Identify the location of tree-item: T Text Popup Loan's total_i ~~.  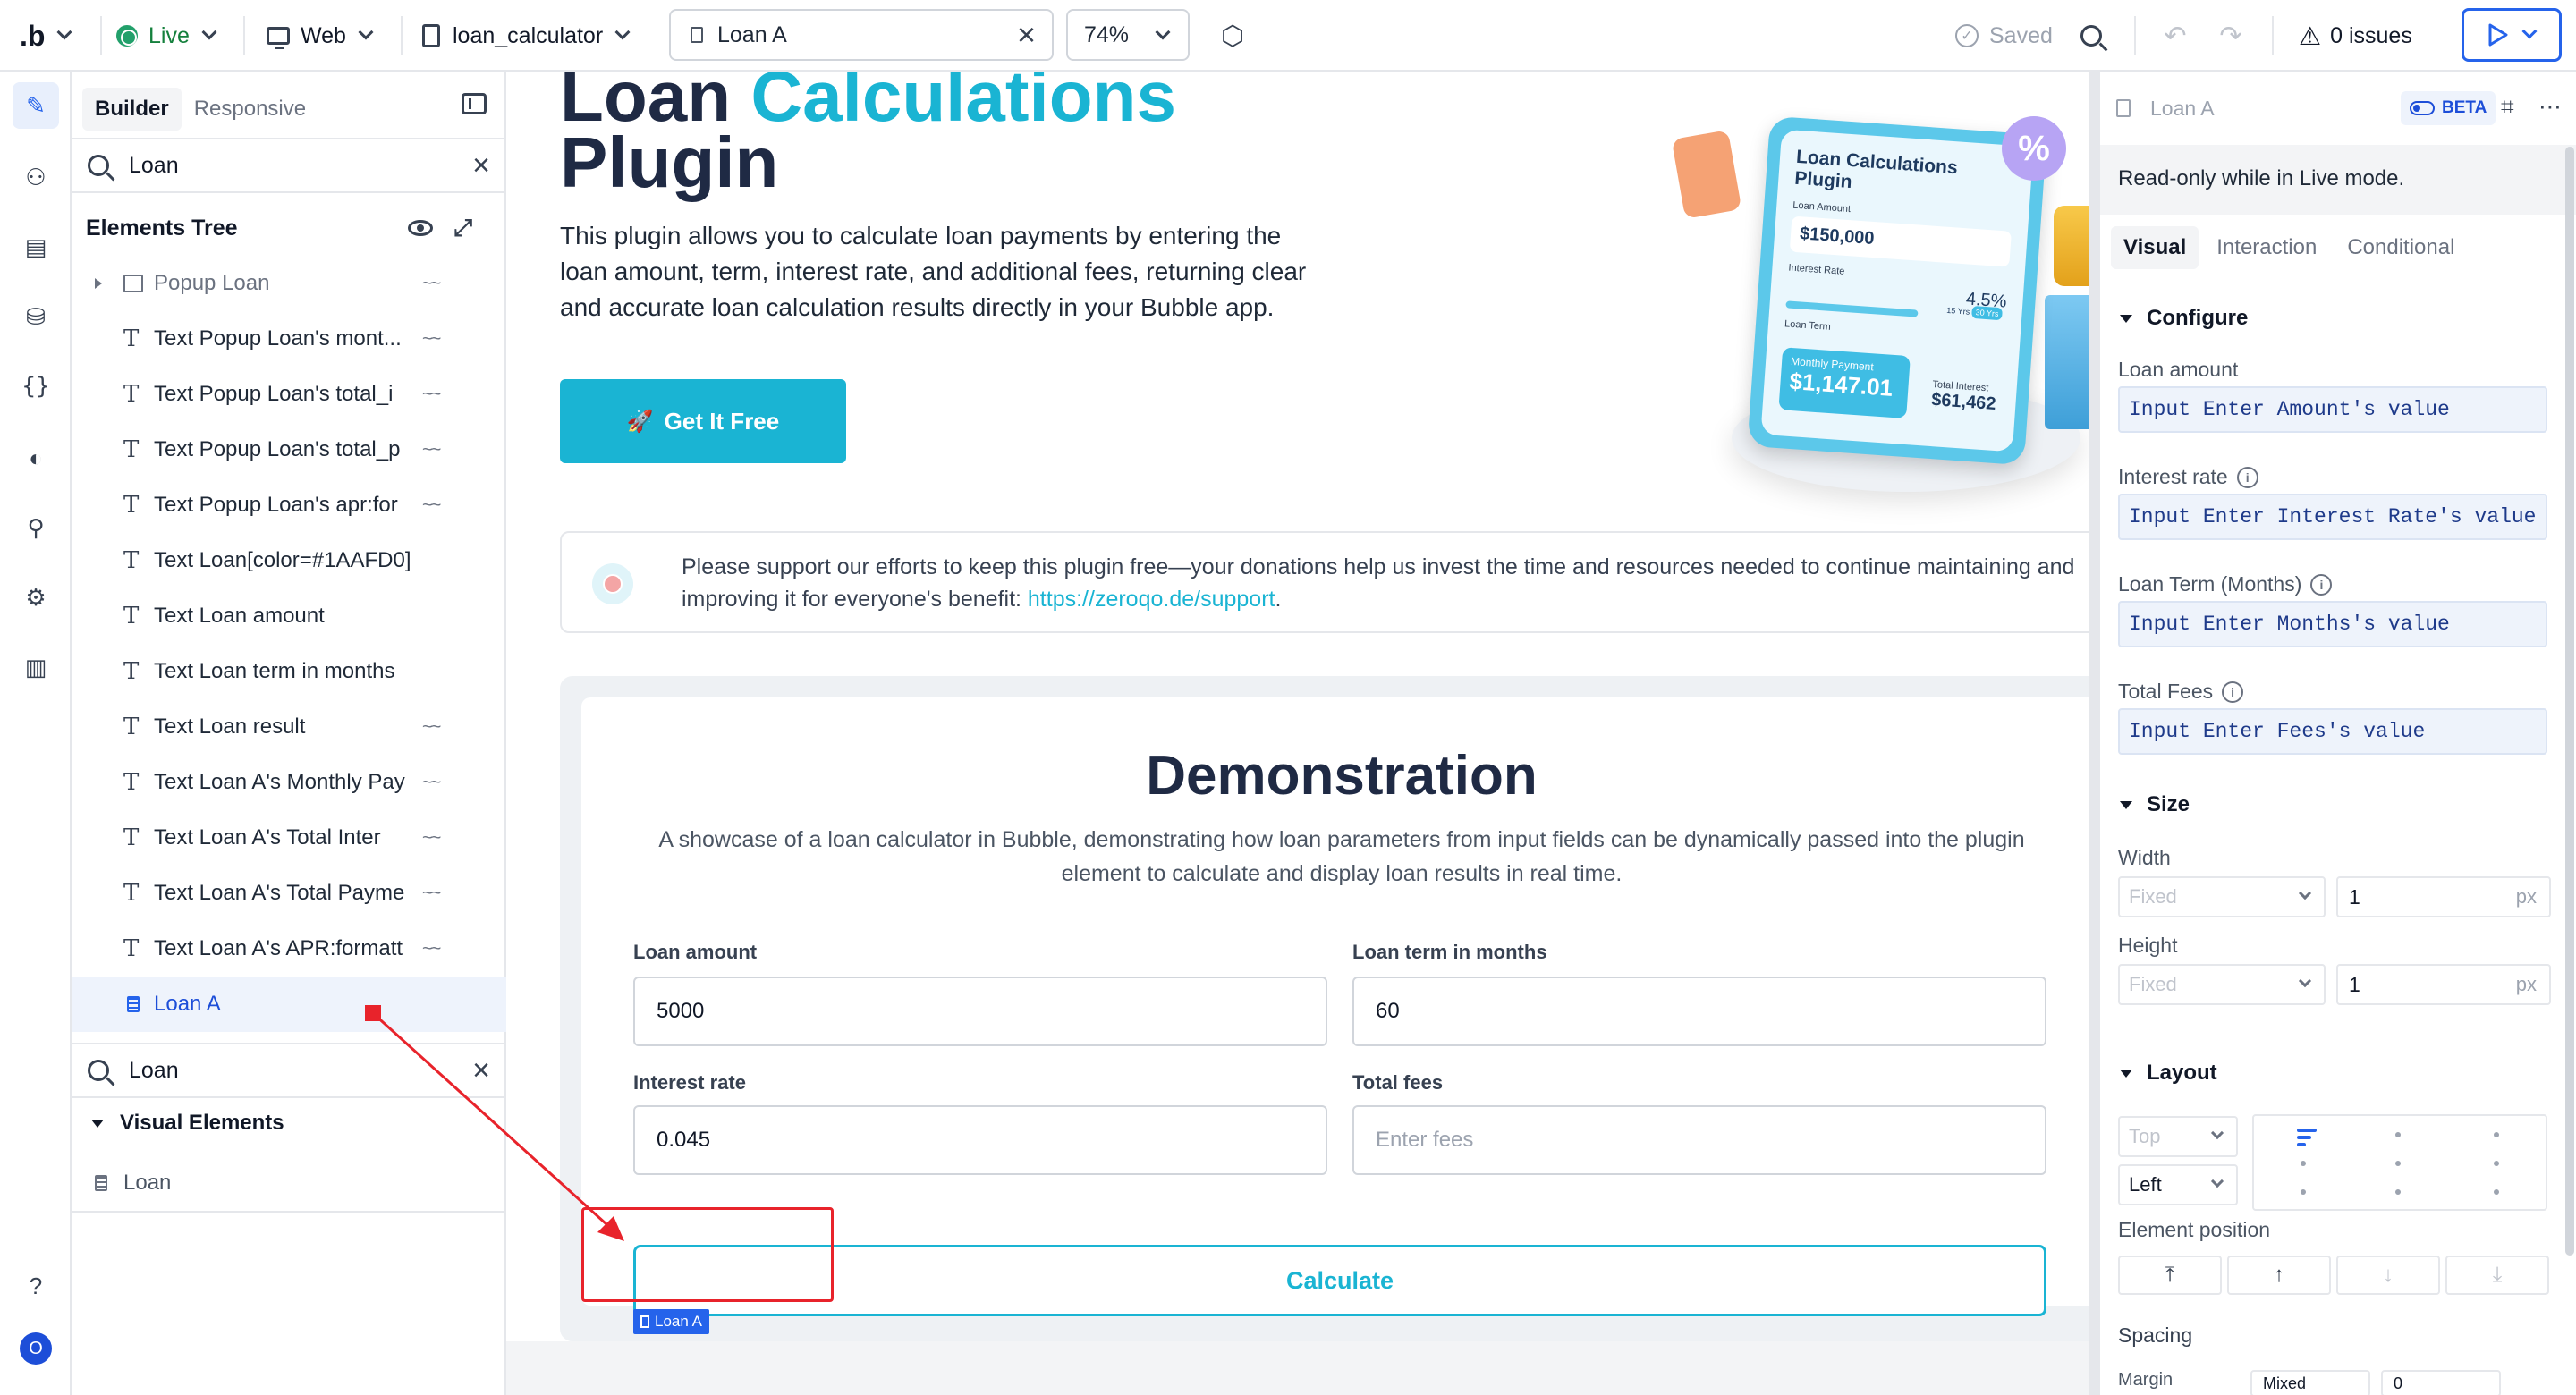
(289, 394).